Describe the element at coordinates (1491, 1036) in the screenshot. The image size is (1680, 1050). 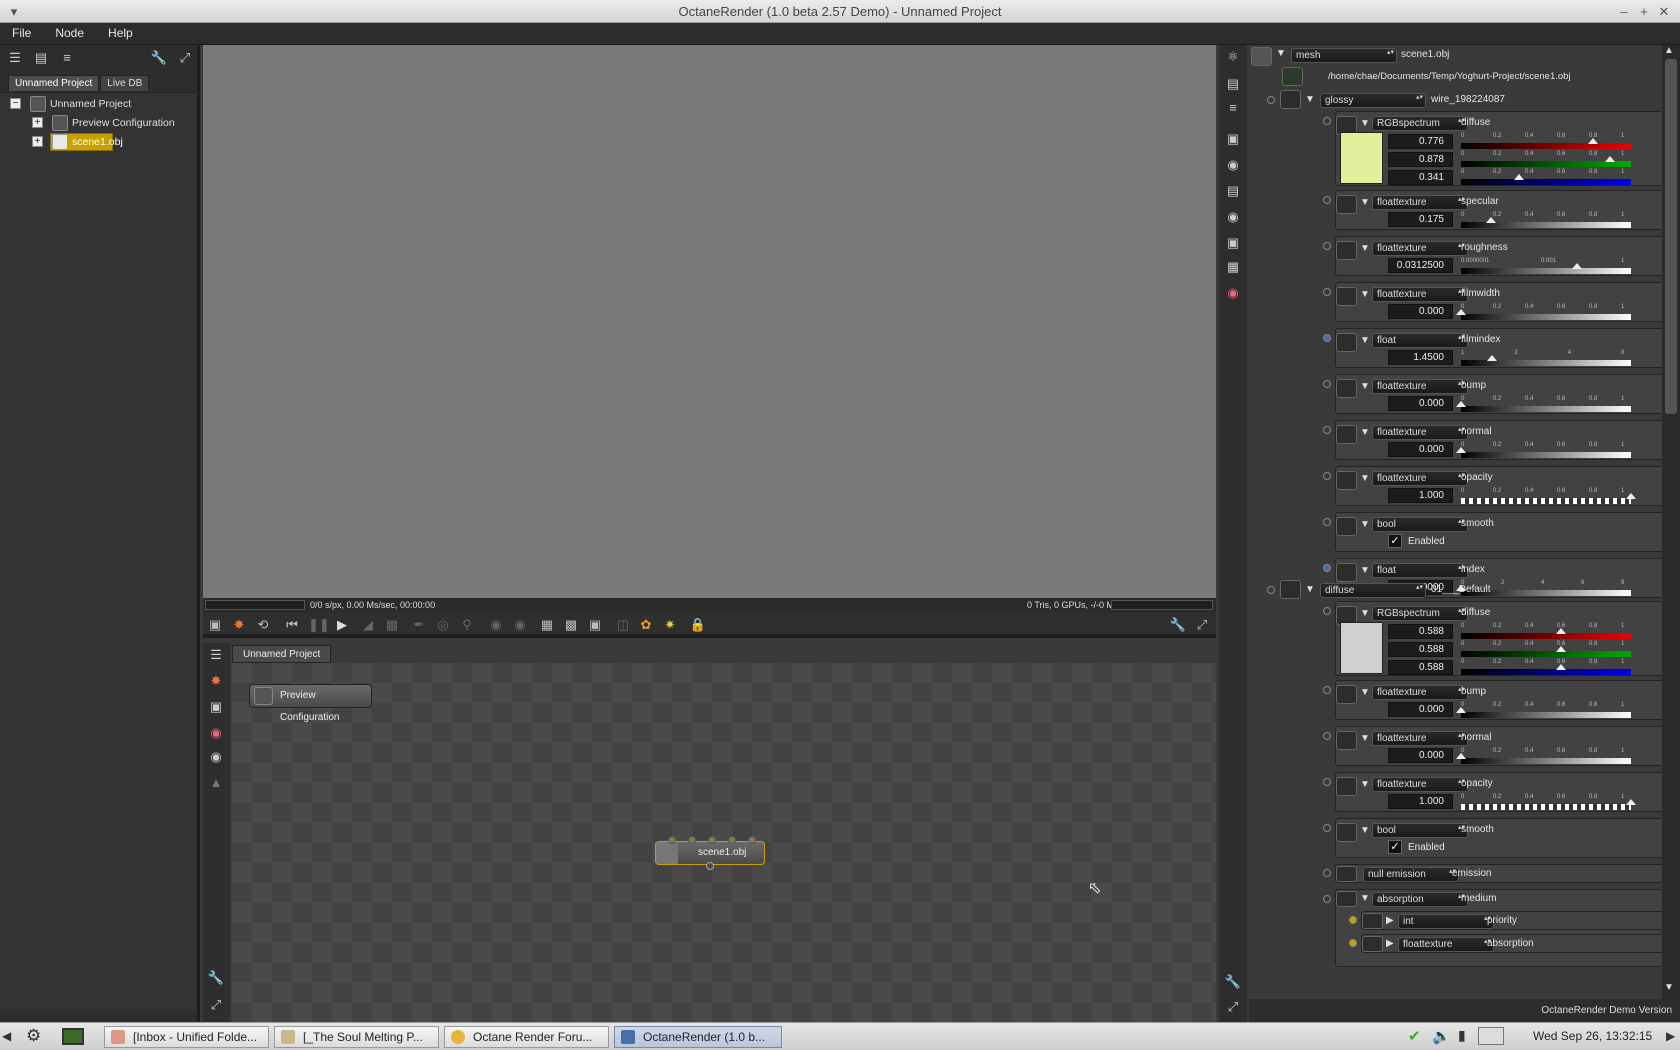
I see `workspace-switcher-icon` at that location.